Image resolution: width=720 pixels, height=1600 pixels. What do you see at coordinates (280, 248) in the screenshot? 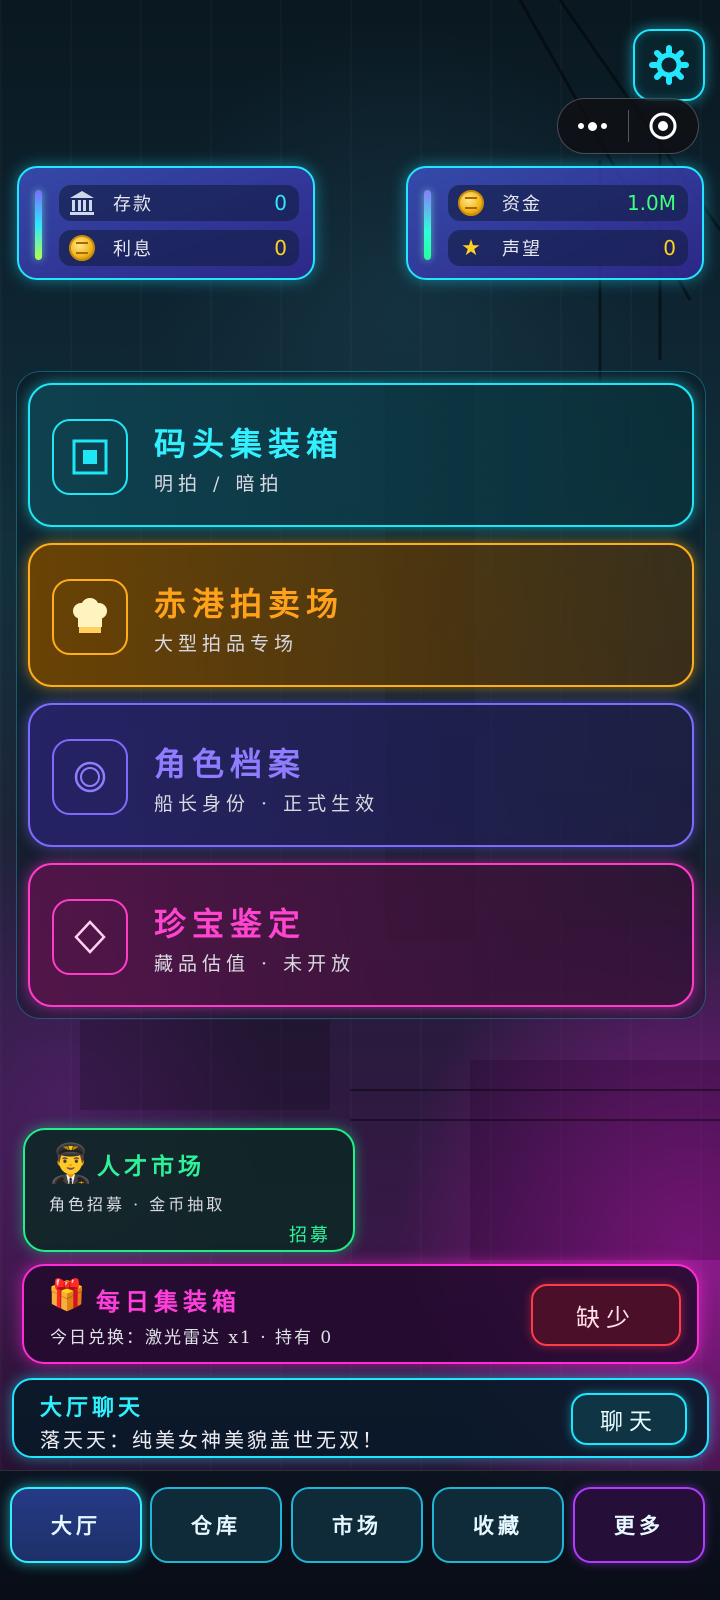
I see `interest-value: 0` at bounding box center [280, 248].